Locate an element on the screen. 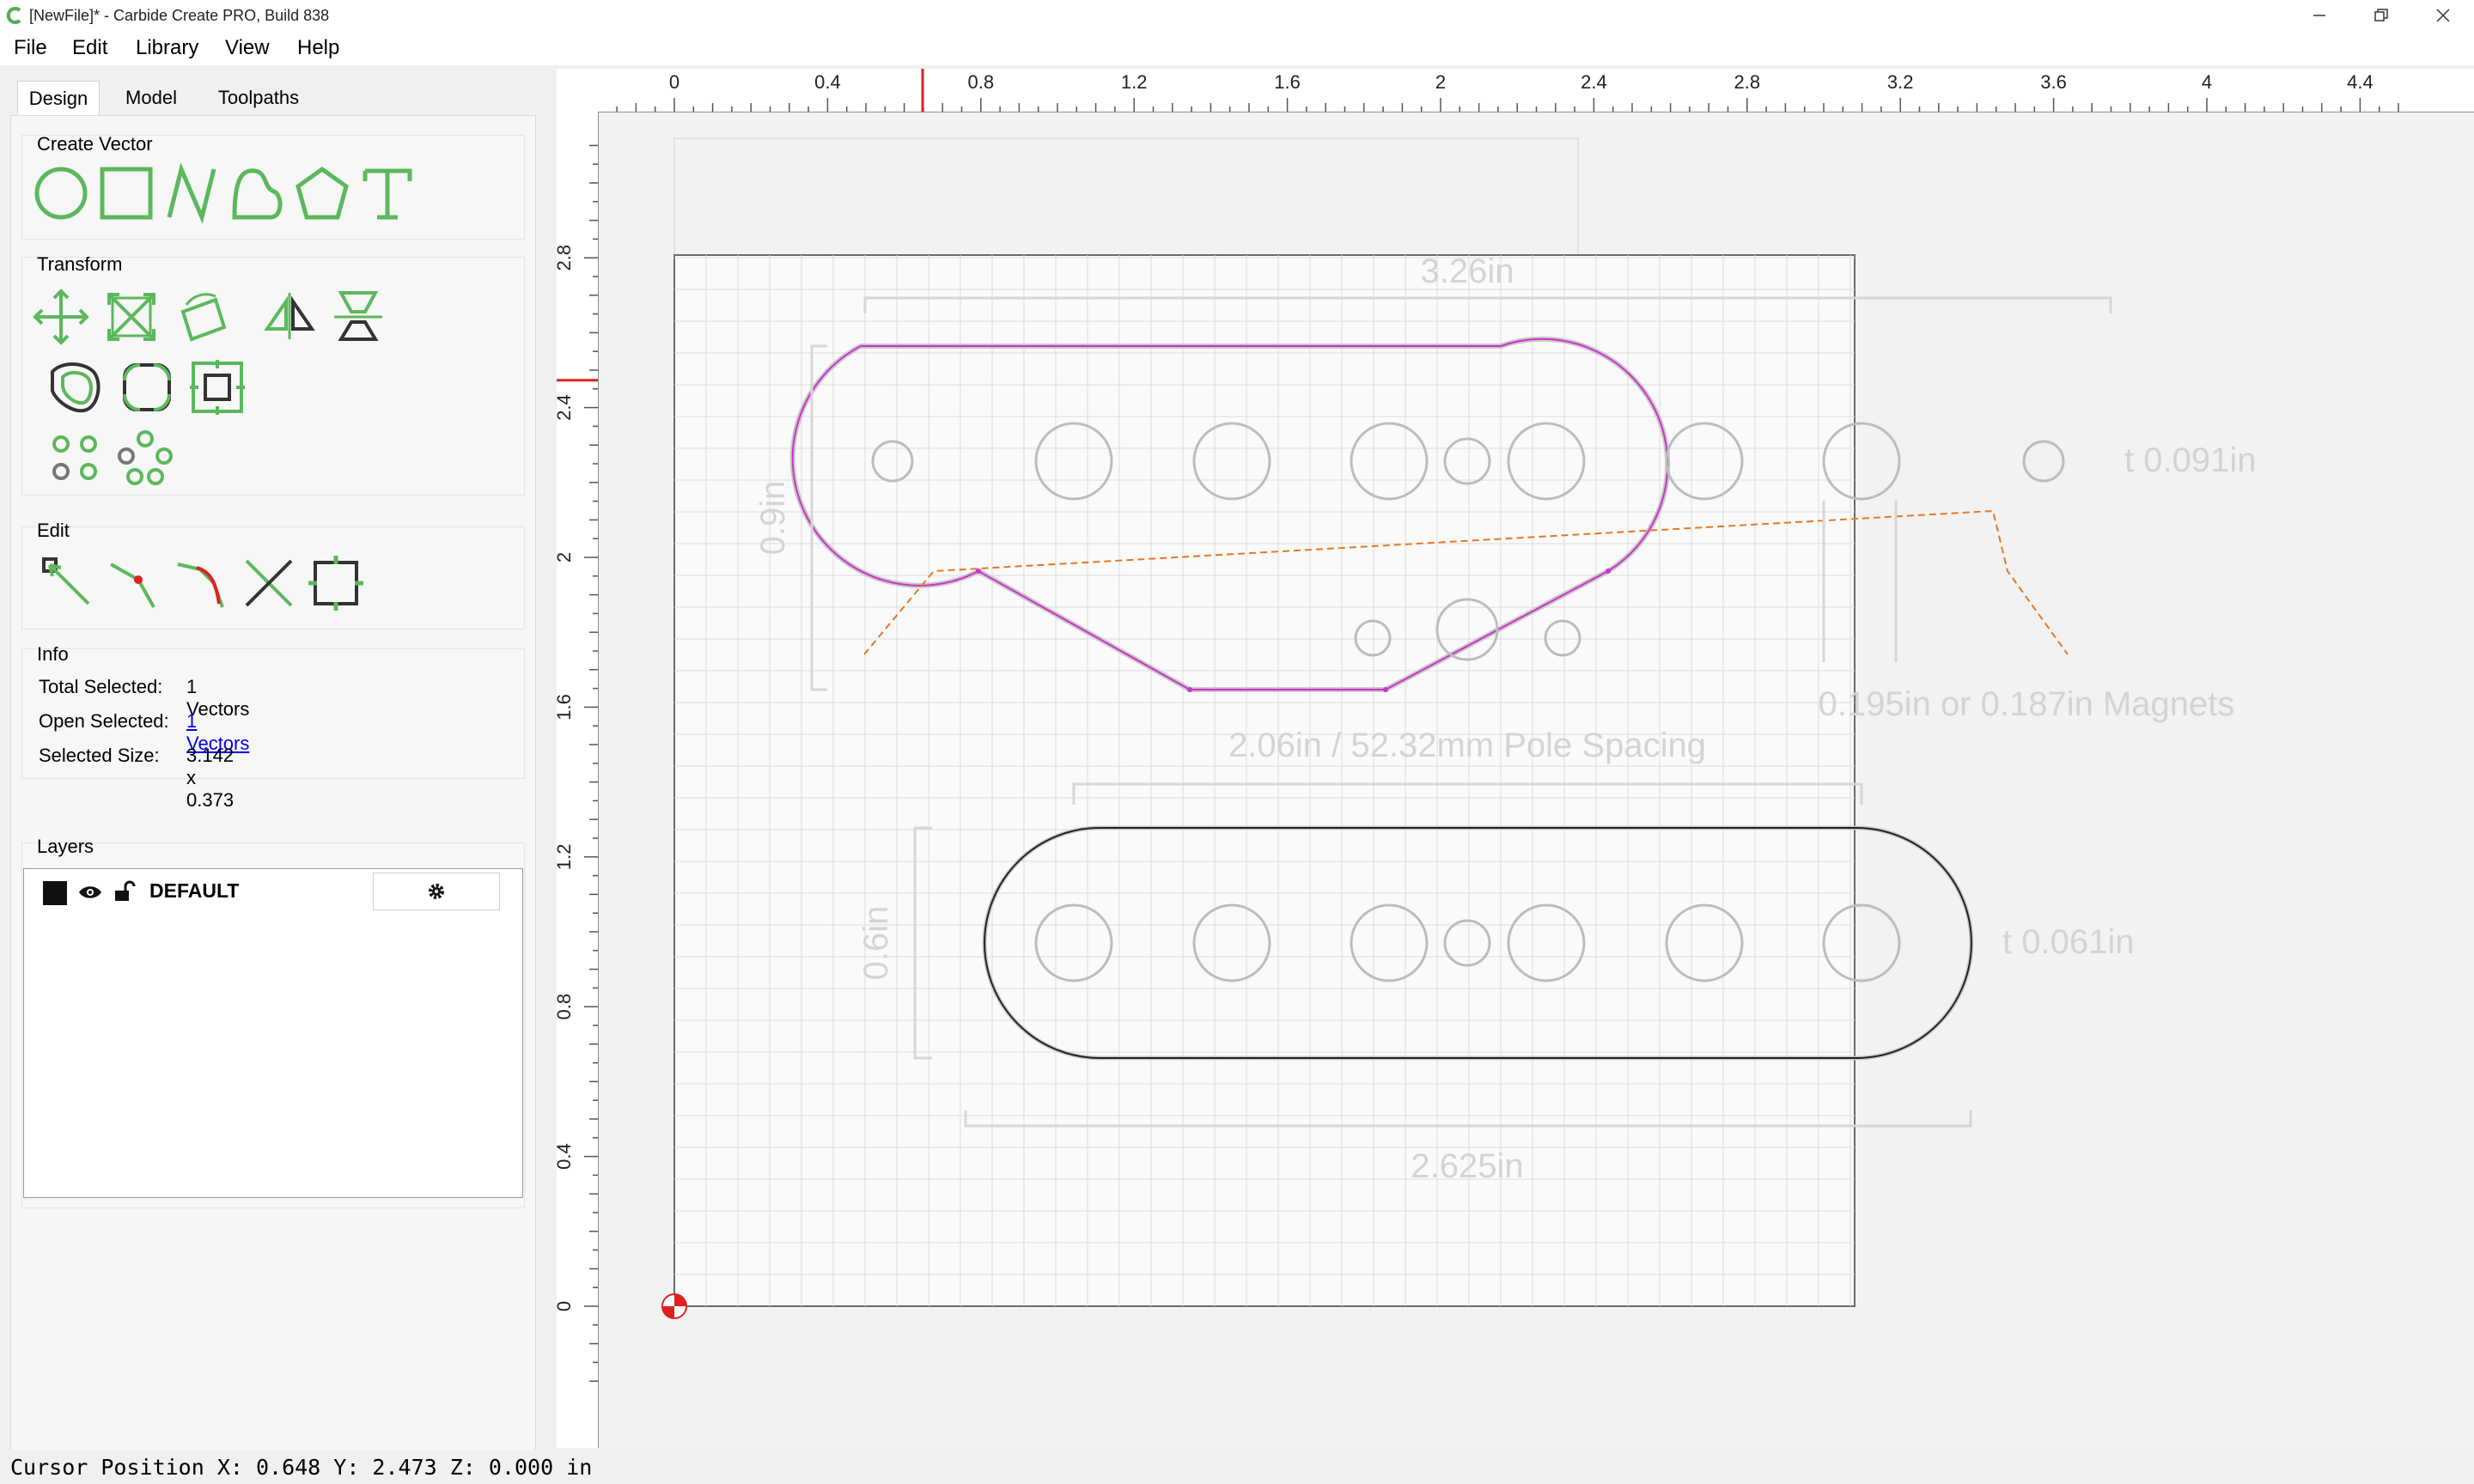 The image size is (2474, 1484). origin-marker-icon is located at coordinates (674, 1306).